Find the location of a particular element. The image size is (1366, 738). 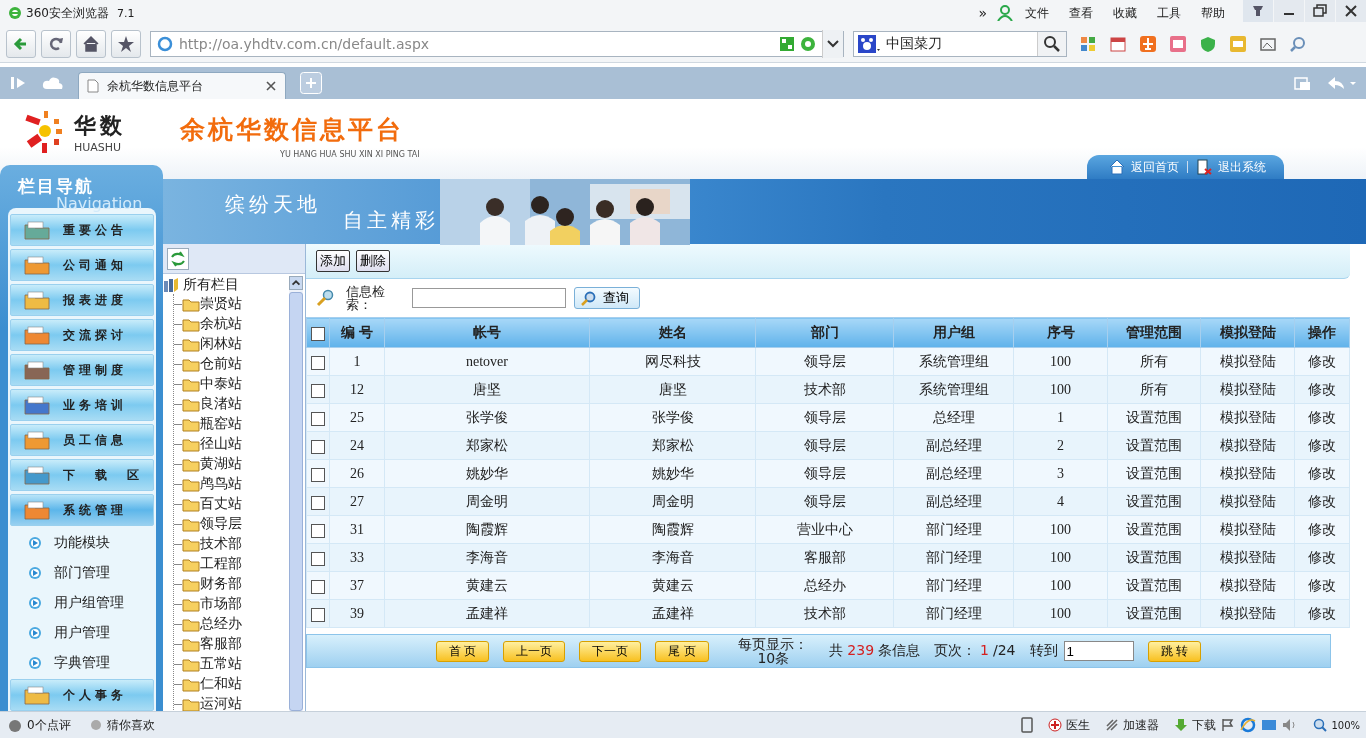

nav-section-button: 管理制度 is located at coordinates (82, 370).